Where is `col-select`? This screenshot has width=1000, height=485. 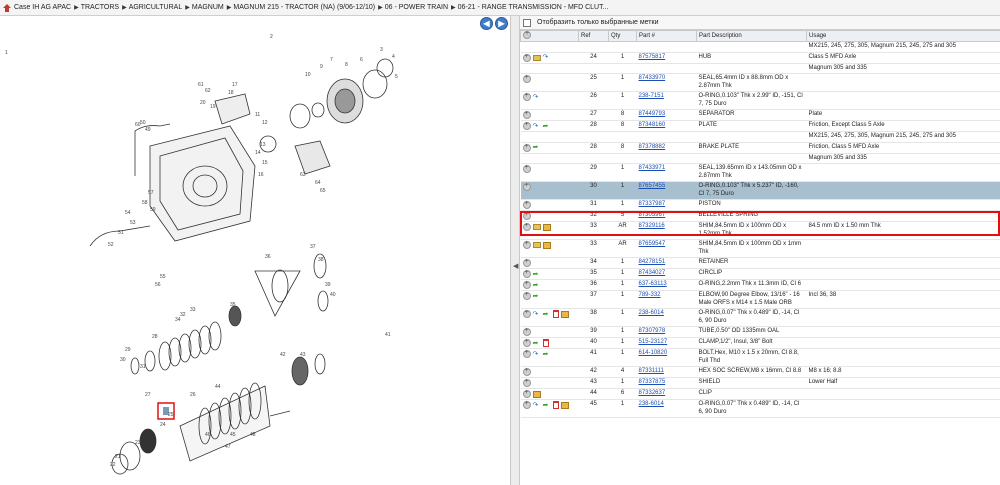
col-select is located at coordinates (549, 36).